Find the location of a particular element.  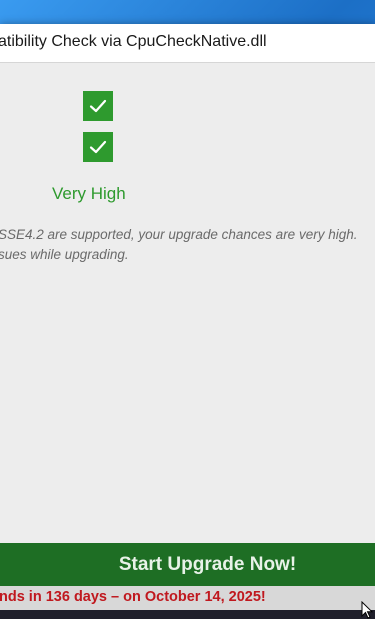

end-of-support-text: nds in 136 days – on October 14, 2025! is located at coordinates (133, 597).